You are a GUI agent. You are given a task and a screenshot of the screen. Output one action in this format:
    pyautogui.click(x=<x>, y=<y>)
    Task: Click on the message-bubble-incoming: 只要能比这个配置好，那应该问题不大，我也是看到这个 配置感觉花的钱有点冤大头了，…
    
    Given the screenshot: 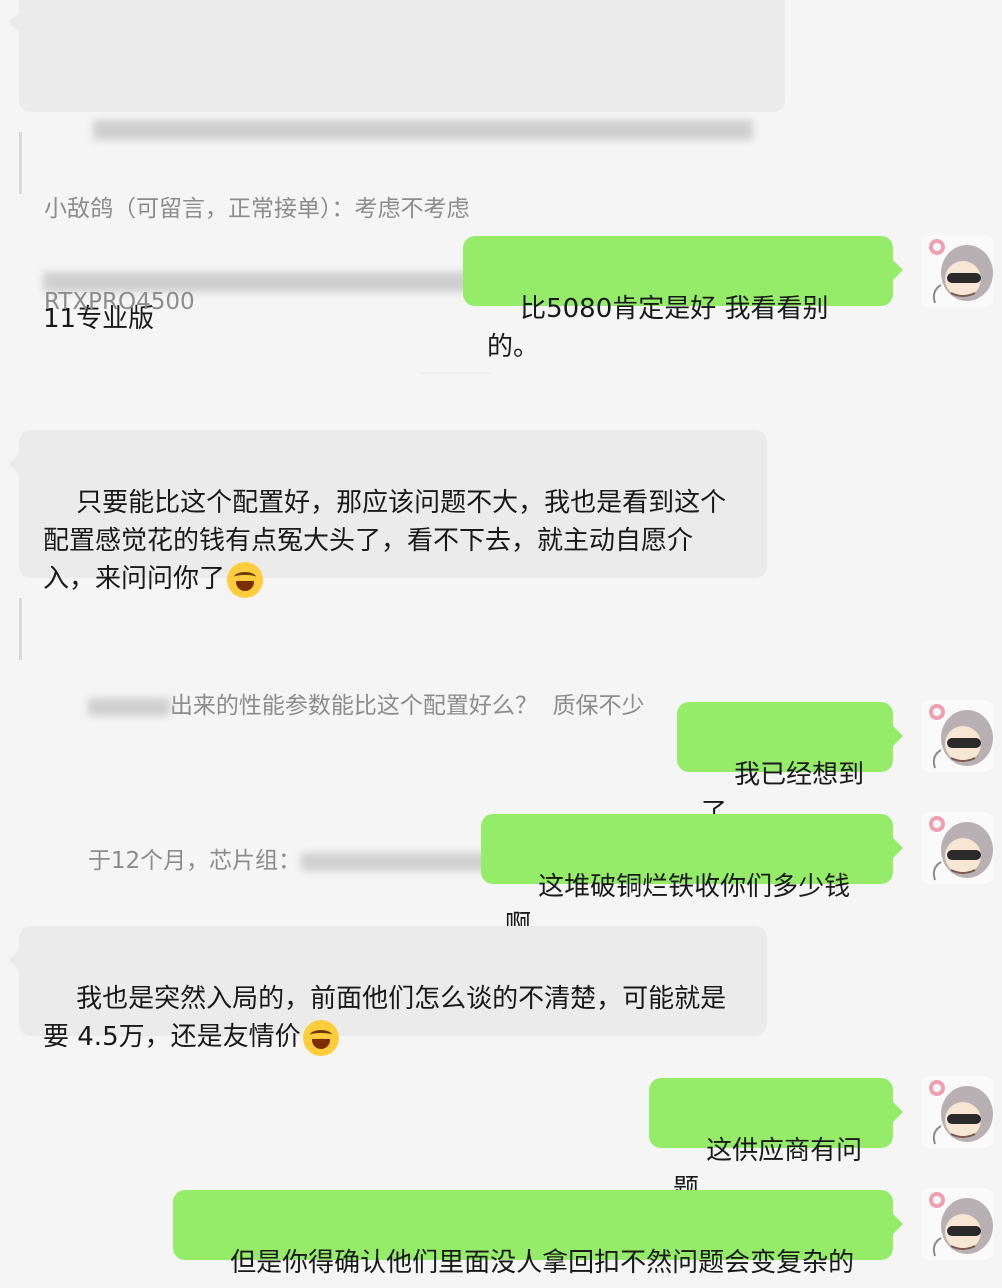 What is the action you would take?
    pyautogui.click(x=388, y=514)
    